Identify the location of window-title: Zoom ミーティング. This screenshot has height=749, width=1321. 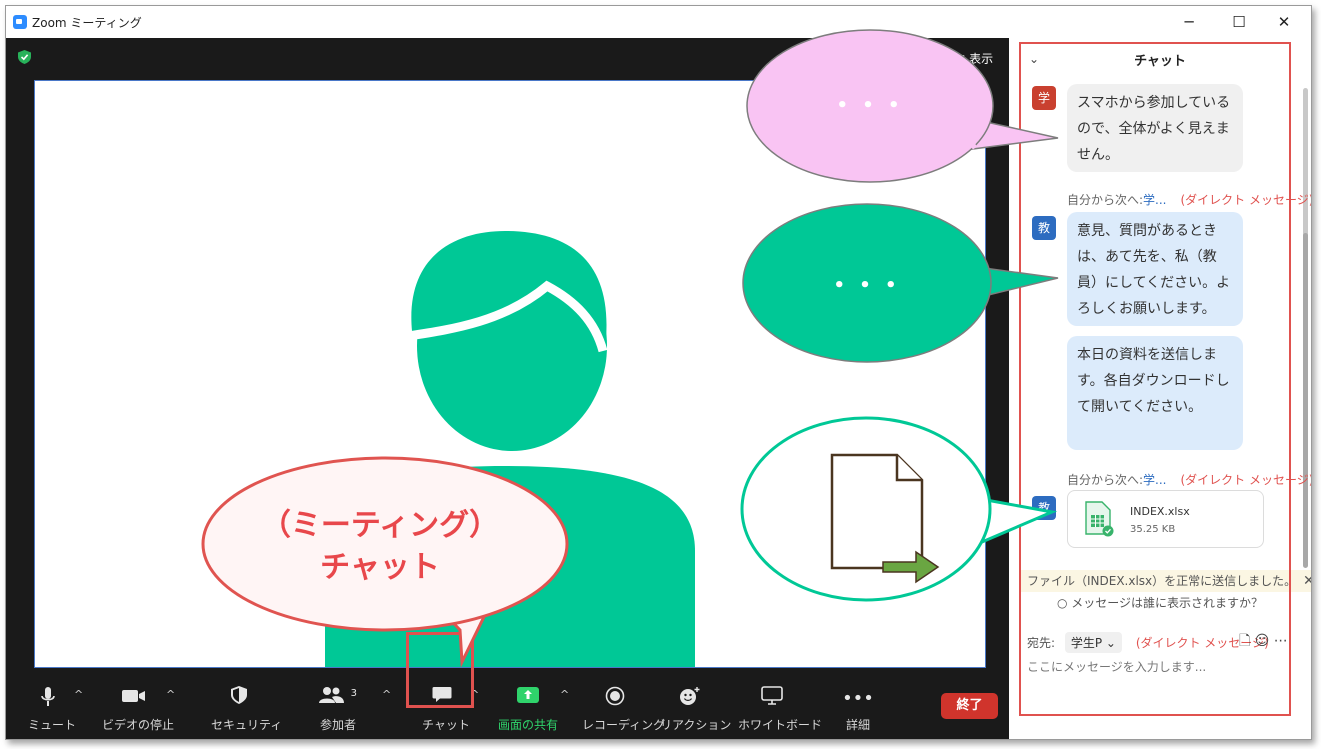
(87, 23).